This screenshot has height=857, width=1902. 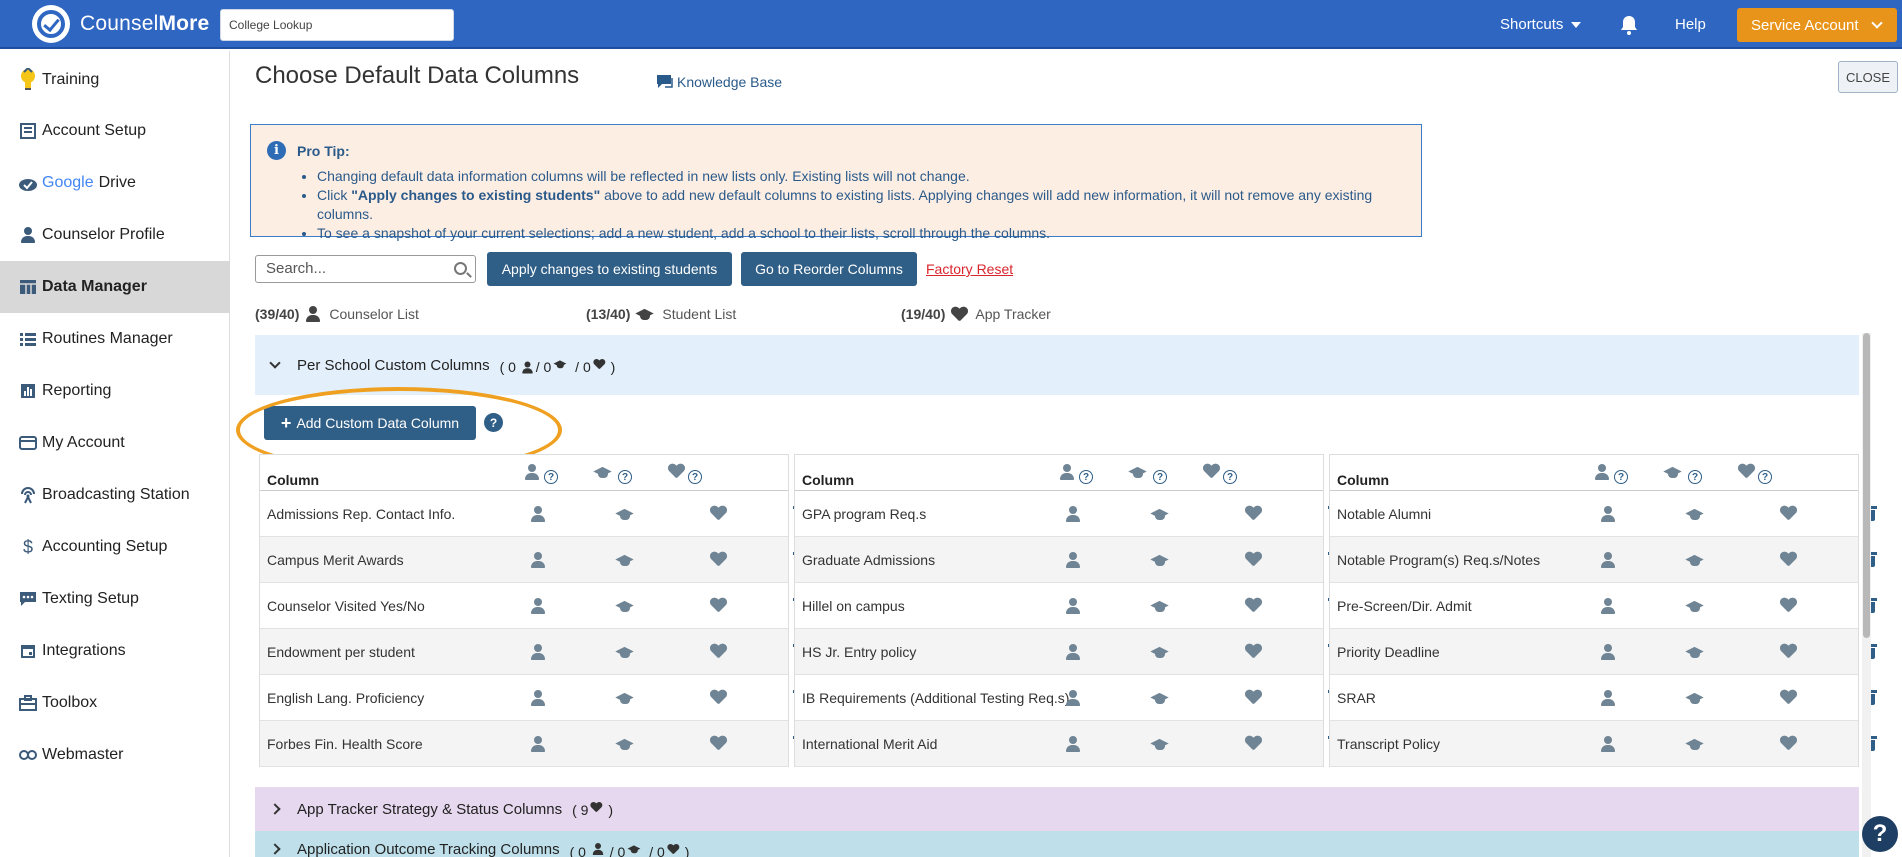 What do you see at coordinates (115, 235) in the screenshot?
I see `sidebar-item-counselor-profile: Counselor Profile` at bounding box center [115, 235].